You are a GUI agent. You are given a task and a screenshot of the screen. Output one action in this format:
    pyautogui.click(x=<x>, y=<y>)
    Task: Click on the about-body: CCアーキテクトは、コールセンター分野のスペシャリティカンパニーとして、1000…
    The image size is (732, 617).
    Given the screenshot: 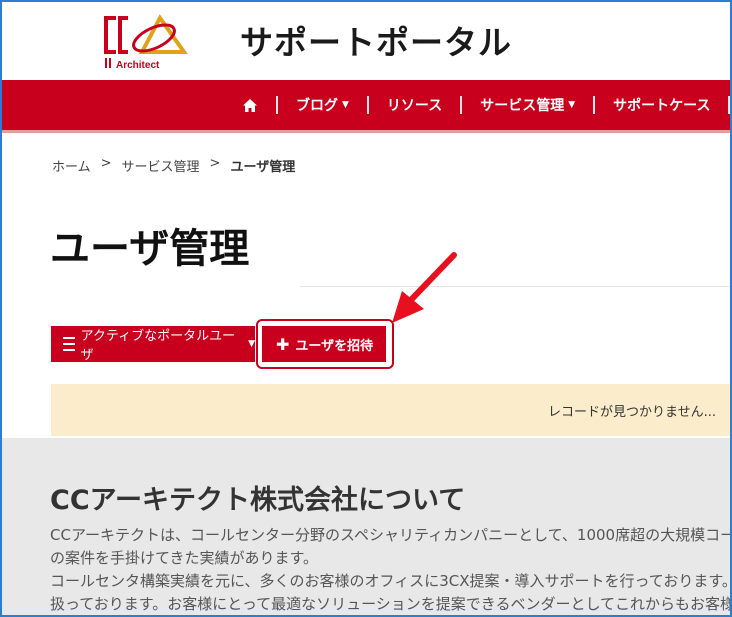 What is the action you would take?
    pyautogui.click(x=391, y=569)
    